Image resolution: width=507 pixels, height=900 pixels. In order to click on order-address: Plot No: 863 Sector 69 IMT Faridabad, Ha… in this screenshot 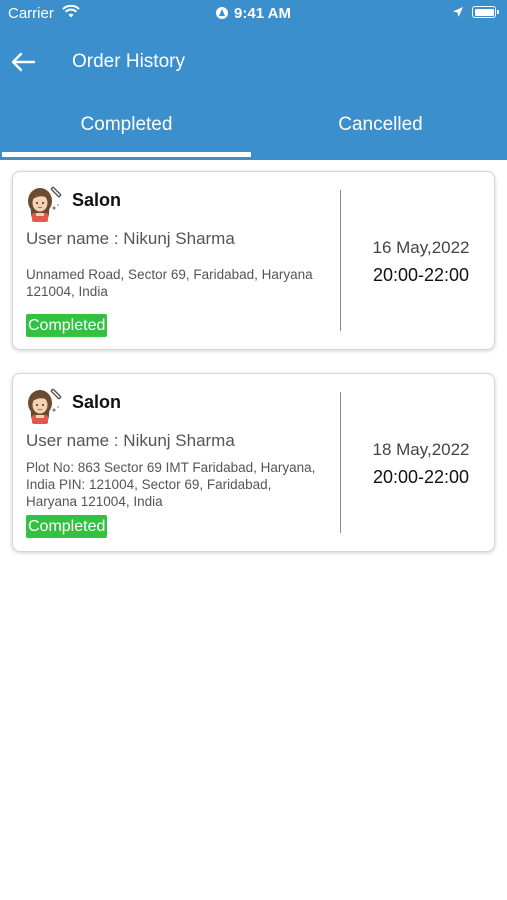, I will do `click(171, 484)`.